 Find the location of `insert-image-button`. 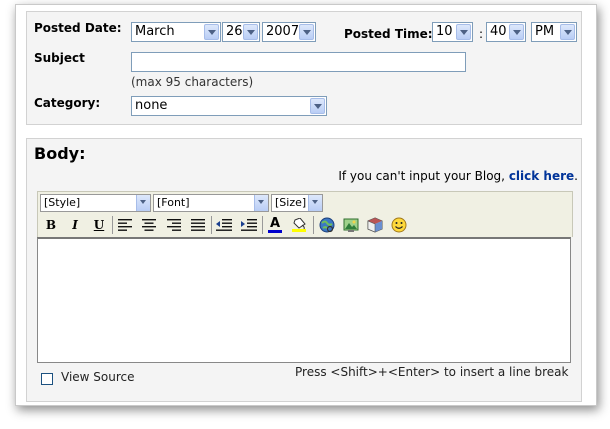

insert-image-button is located at coordinates (351, 225).